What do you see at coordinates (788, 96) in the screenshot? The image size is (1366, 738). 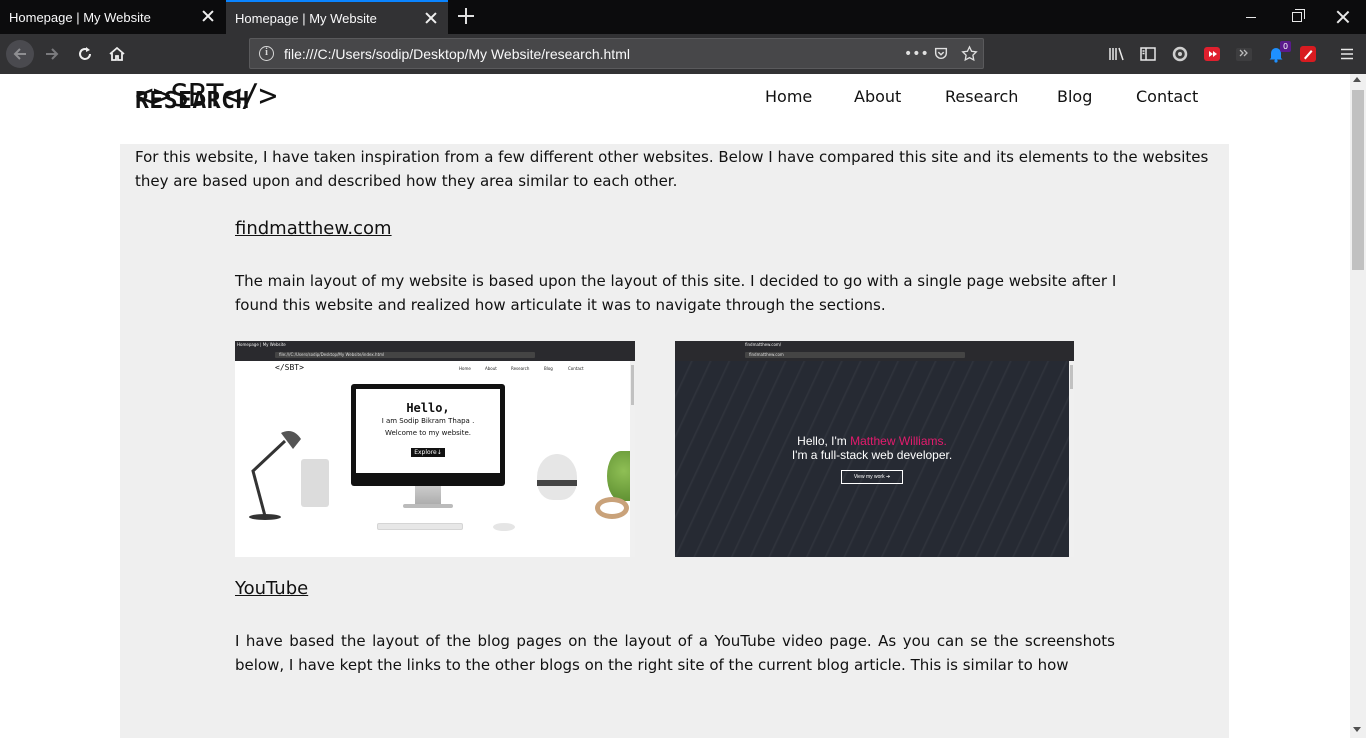 I see `nav-home-link: Home` at bounding box center [788, 96].